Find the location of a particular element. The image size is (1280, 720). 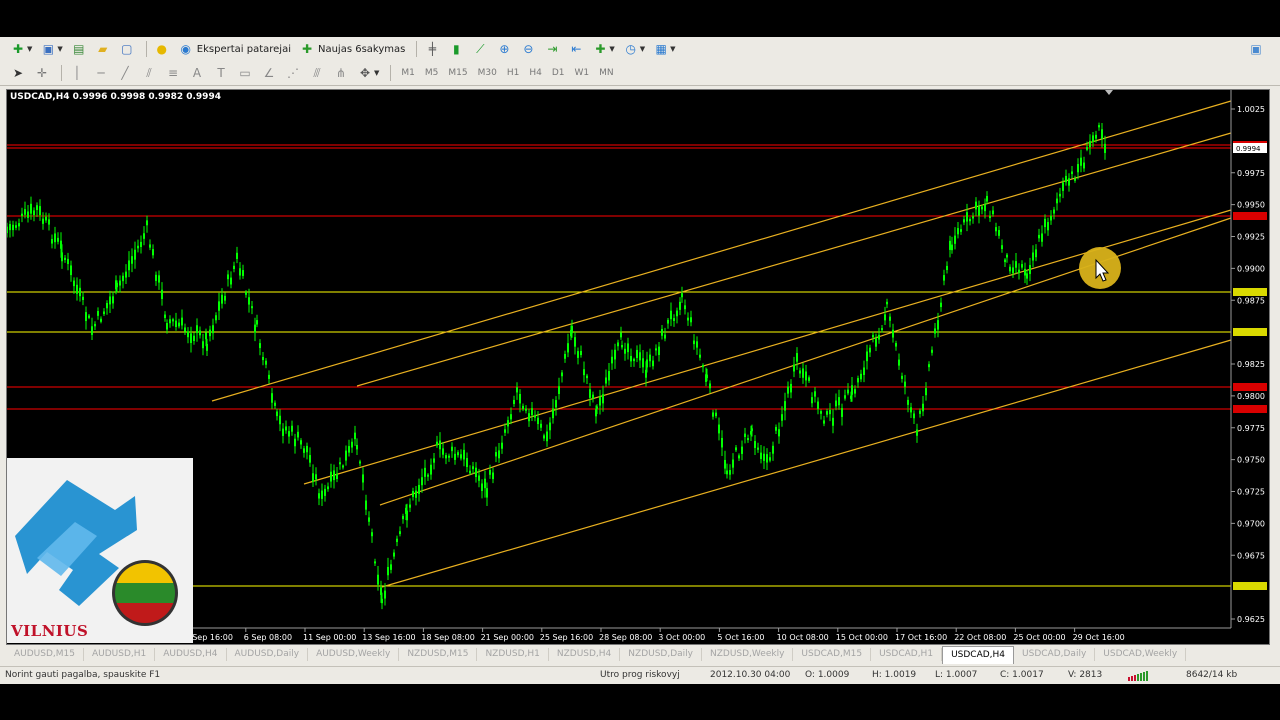

vertical-line-tool: │ is located at coordinates (77, 73).